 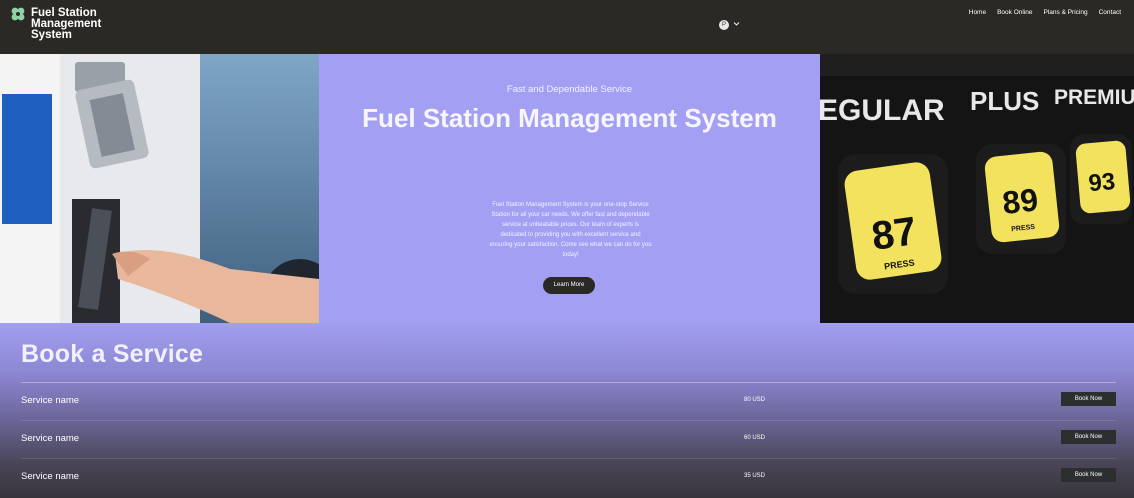 What do you see at coordinates (724, 25) in the screenshot?
I see `user-avatar: P` at bounding box center [724, 25].